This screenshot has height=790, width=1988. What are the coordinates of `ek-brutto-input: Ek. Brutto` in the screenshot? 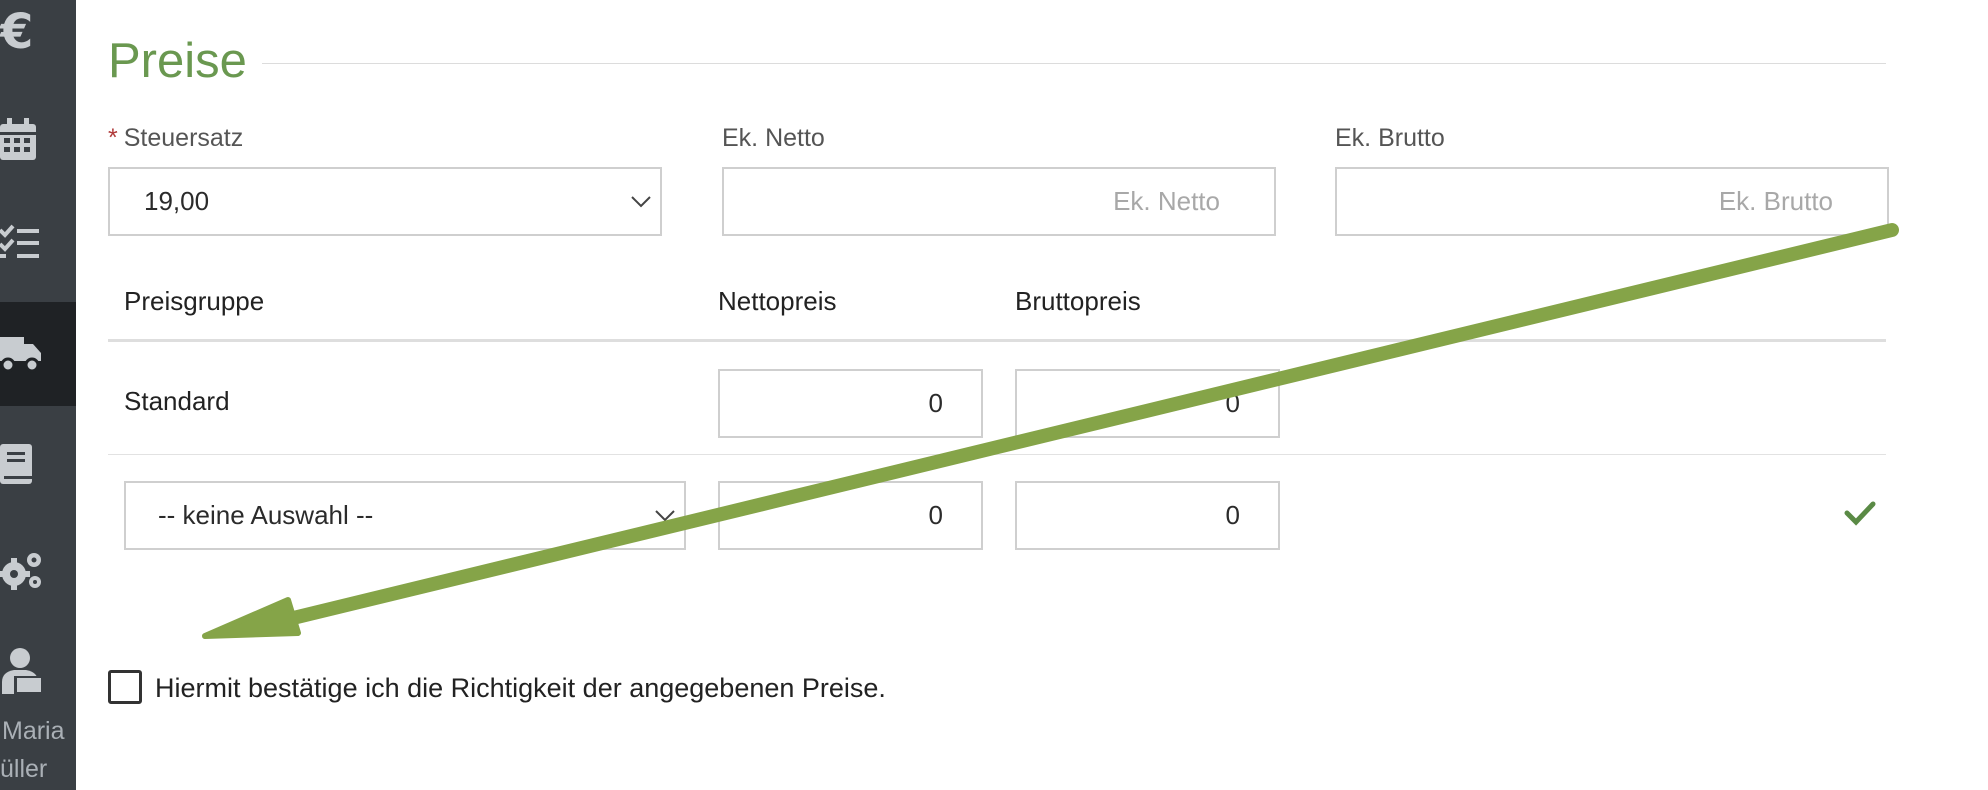 It's located at (1612, 201).